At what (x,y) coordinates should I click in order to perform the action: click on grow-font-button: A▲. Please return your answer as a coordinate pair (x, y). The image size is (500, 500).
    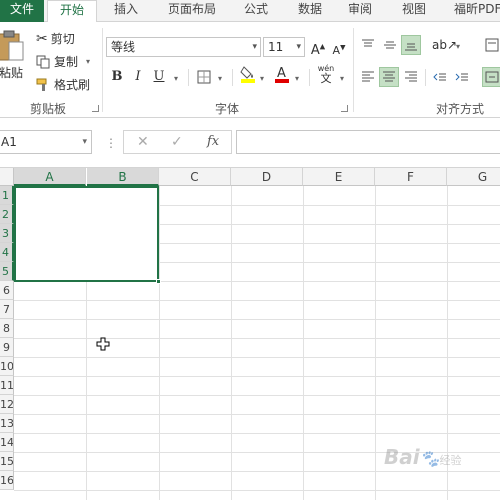
    Looking at the image, I should click on (318, 47).